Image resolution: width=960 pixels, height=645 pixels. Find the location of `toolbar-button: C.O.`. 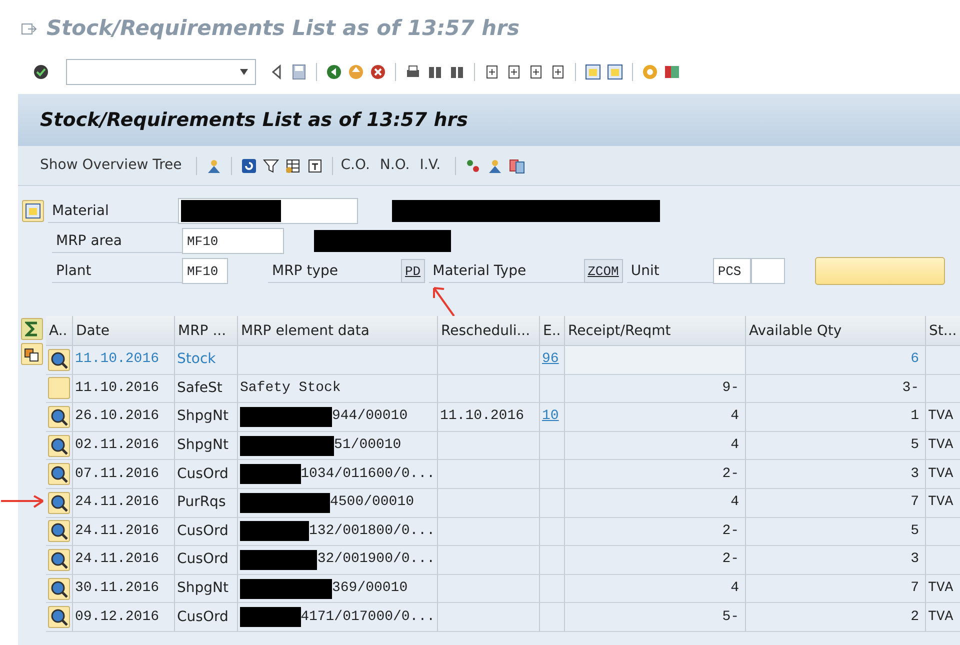

toolbar-button: C.O. is located at coordinates (358, 165).